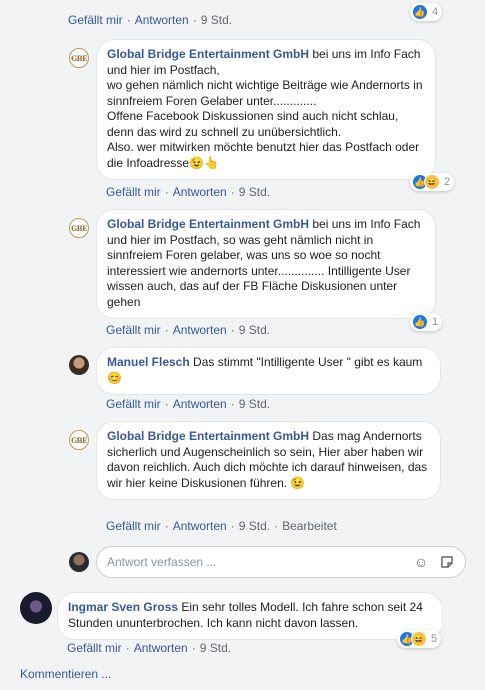 Image resolution: width=485 pixels, height=690 pixels. I want to click on comment-author: Ingmar Sven Gross, so click(123, 607).